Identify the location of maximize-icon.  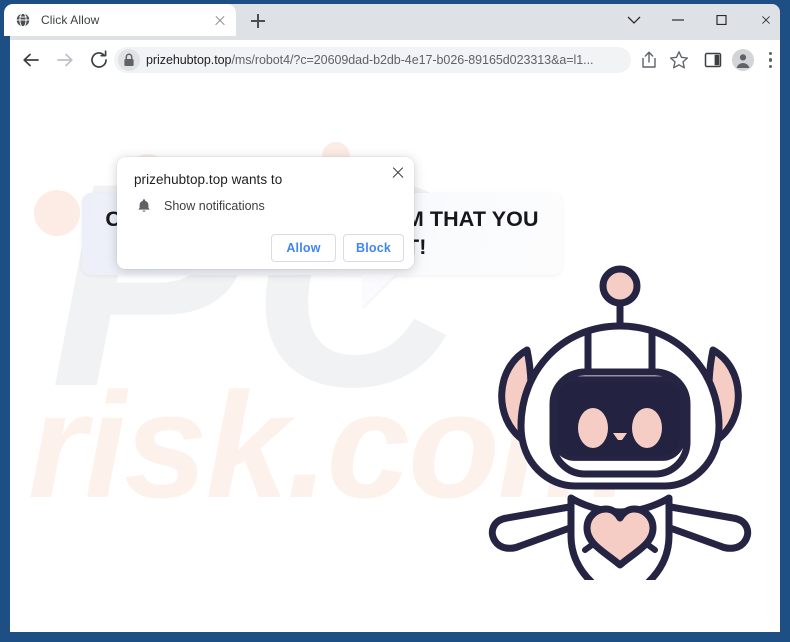
(721, 20).